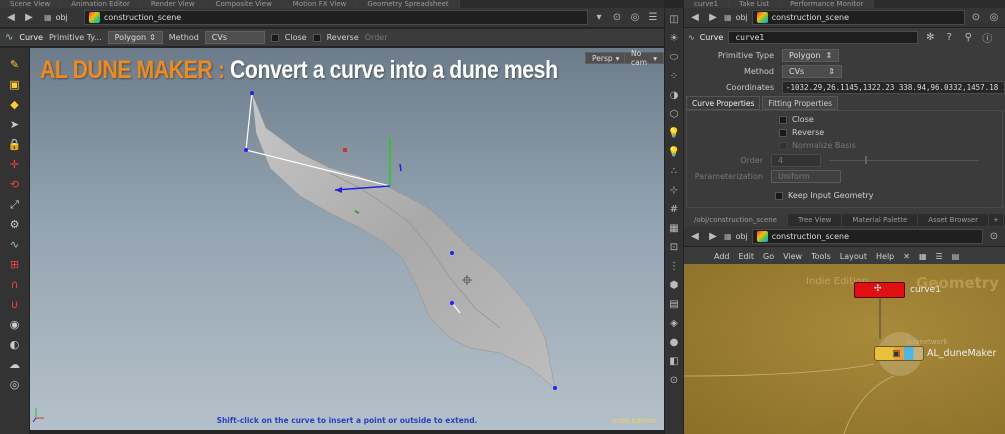 Image resolution: width=1005 pixels, height=434 pixels. I want to click on primitive-icon: ⬢, so click(674, 285).